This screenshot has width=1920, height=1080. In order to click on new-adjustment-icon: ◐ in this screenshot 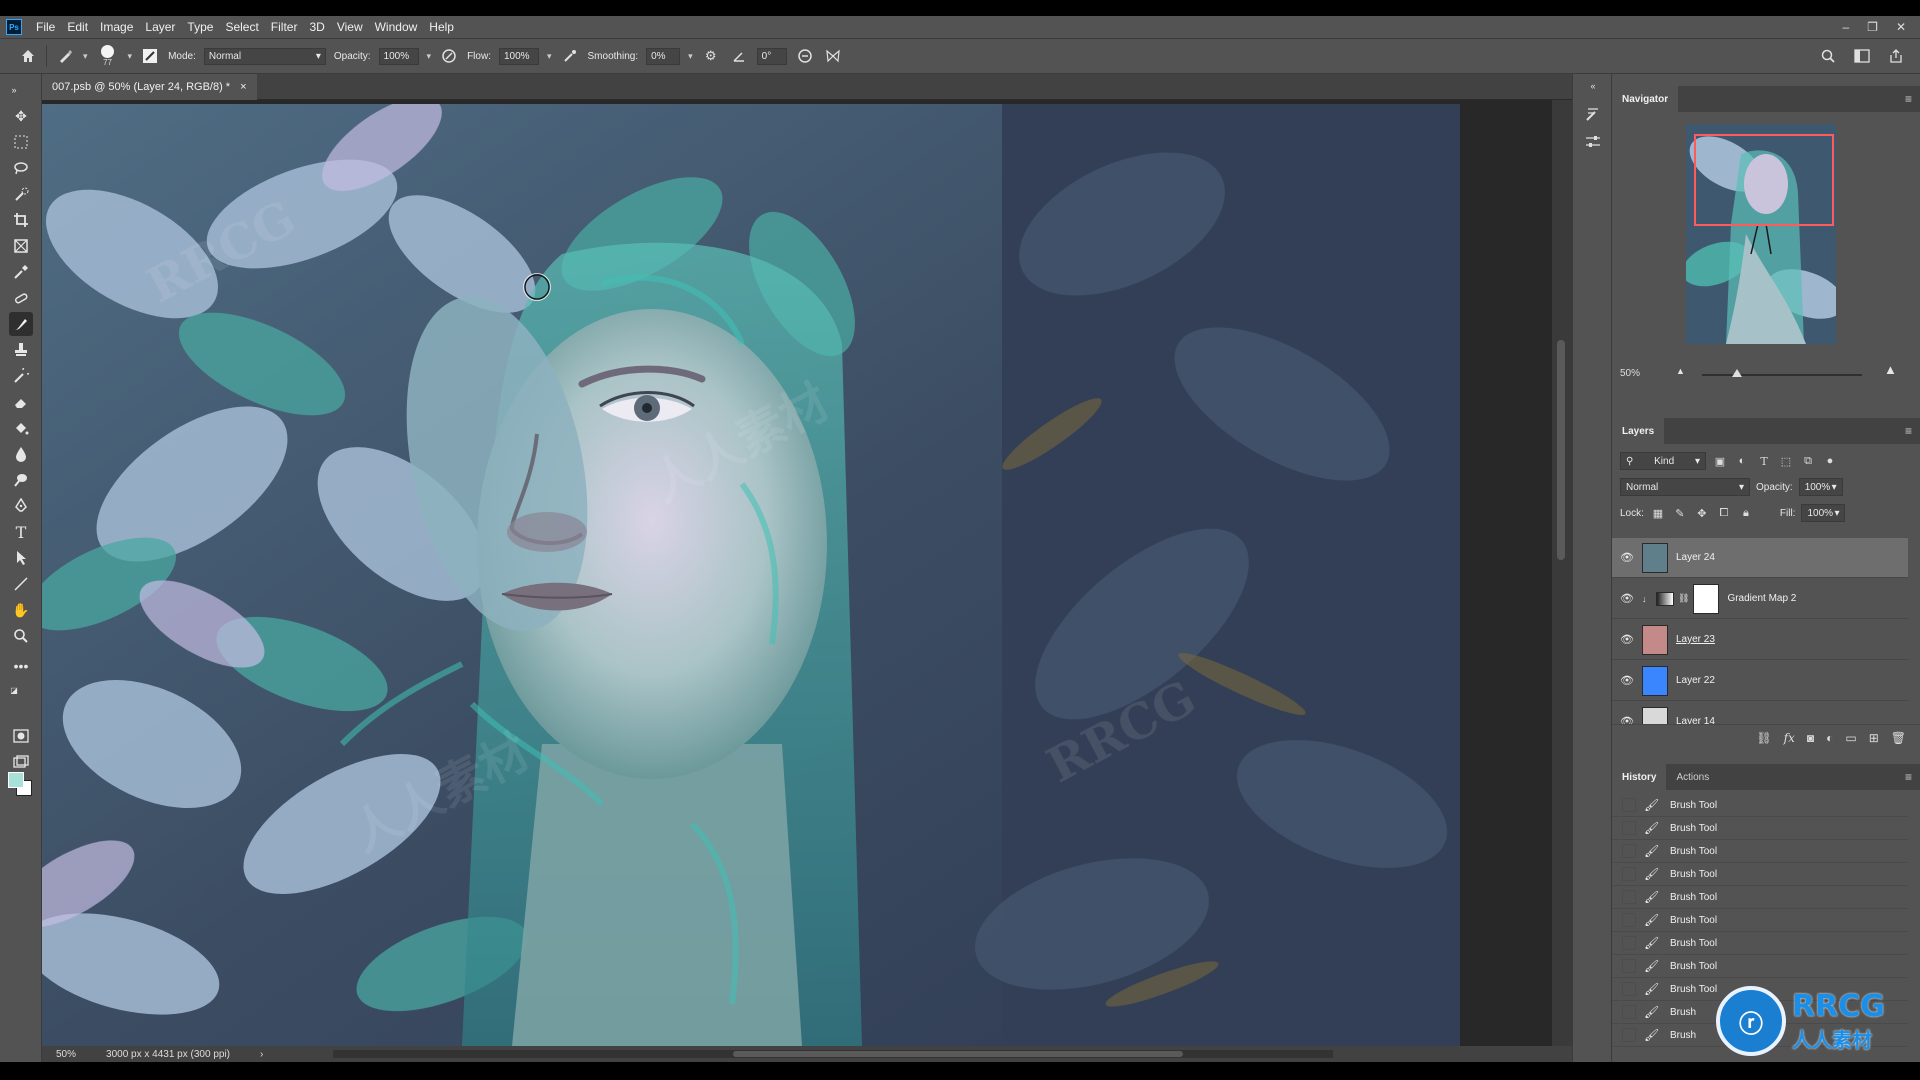, I will do `click(1829, 738)`.